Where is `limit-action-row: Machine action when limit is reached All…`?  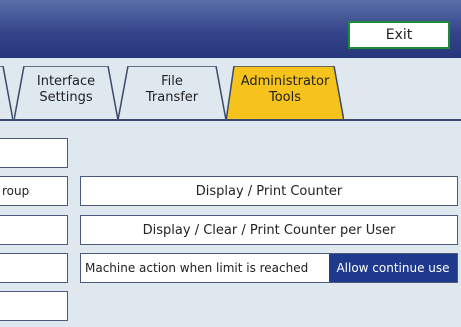 limit-action-row: Machine action when limit is reached All… is located at coordinates (269, 268).